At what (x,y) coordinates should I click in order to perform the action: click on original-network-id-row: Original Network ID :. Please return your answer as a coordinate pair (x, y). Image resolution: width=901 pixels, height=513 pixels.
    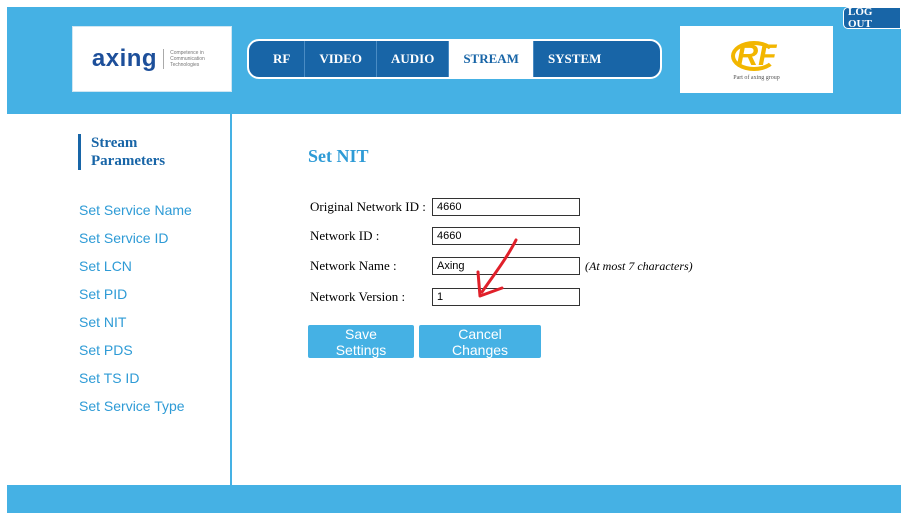
    Looking at the image, I should click on (445, 207).